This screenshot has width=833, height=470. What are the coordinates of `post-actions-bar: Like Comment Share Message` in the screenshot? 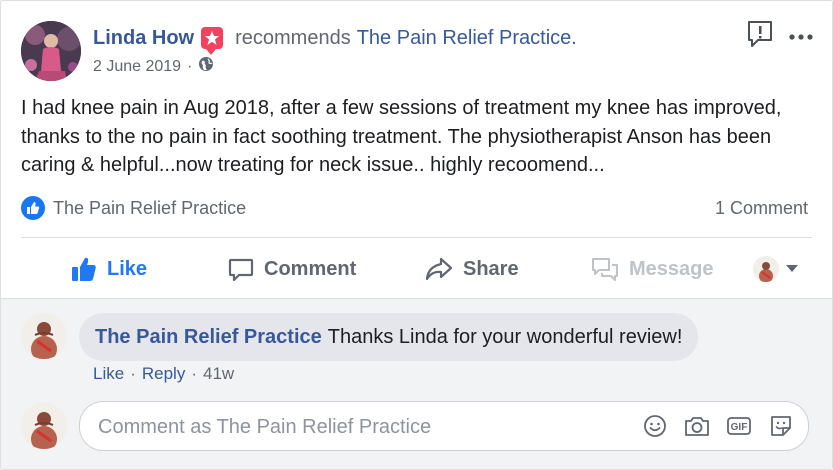 It's located at (416, 269).